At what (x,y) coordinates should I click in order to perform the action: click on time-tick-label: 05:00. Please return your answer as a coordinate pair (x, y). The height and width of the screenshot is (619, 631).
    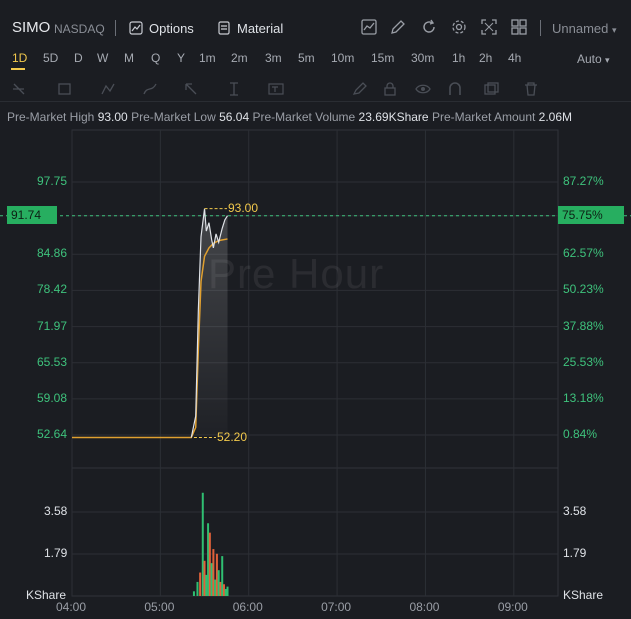
    Looking at the image, I should click on (159, 607).